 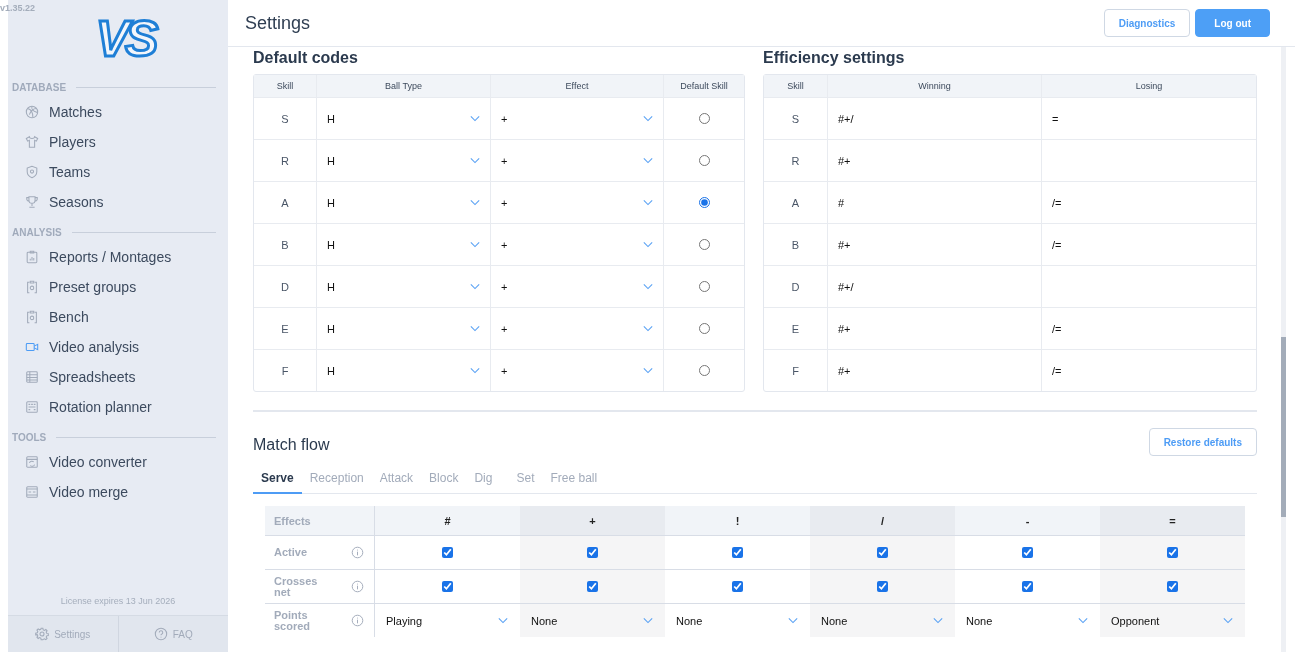 I want to click on sidebar-item: Bench, so click(x=118, y=317).